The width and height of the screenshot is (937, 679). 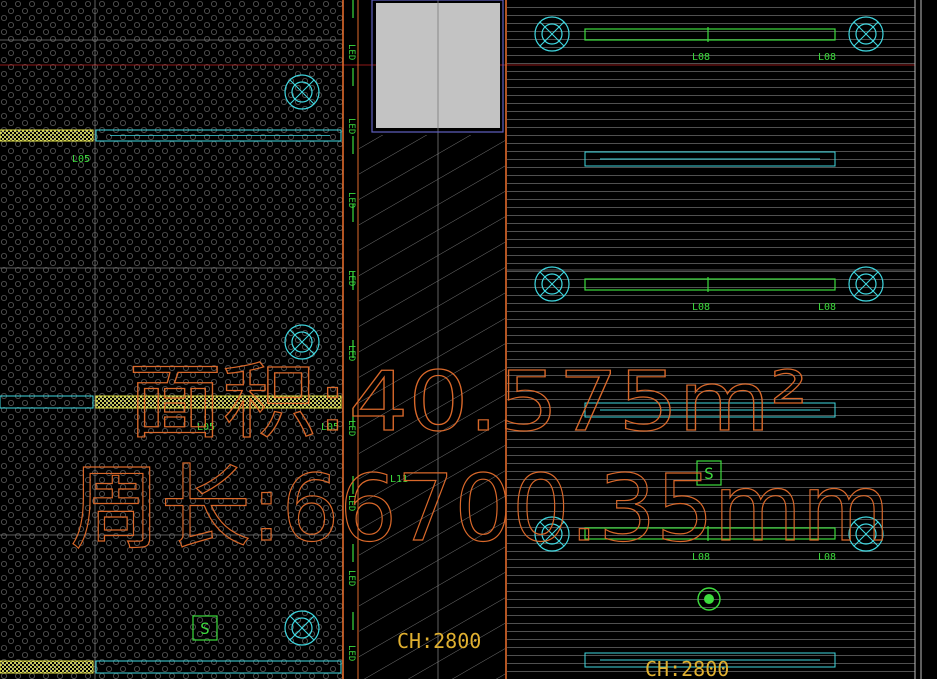 I want to click on tag-l08-a: L08, so click(x=701, y=57).